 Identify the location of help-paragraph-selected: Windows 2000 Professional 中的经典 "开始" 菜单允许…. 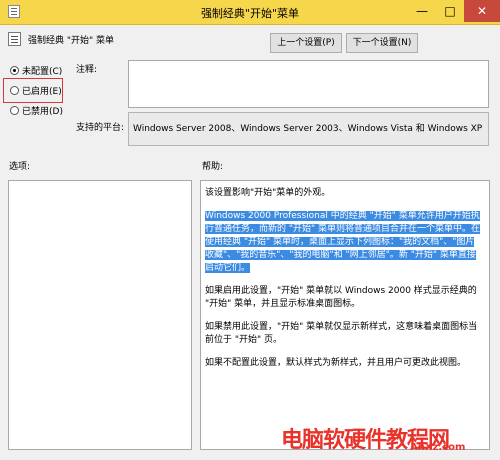
(343, 242).